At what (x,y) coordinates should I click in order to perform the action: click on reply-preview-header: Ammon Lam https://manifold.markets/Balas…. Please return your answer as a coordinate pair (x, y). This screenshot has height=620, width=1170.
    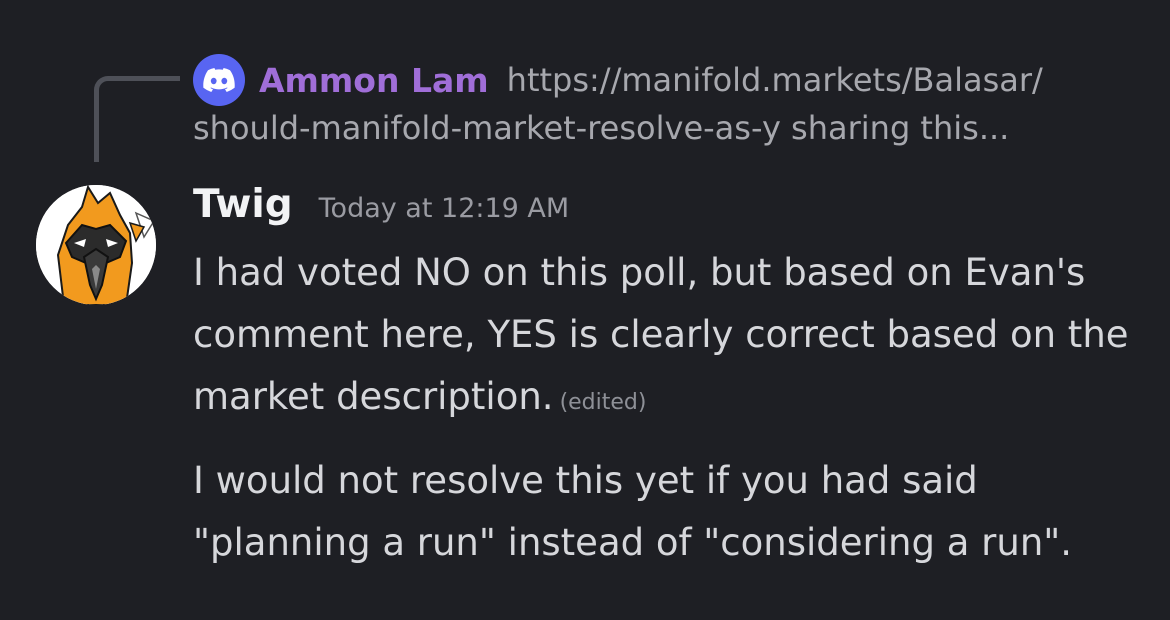
    Looking at the image, I should click on (668, 80).